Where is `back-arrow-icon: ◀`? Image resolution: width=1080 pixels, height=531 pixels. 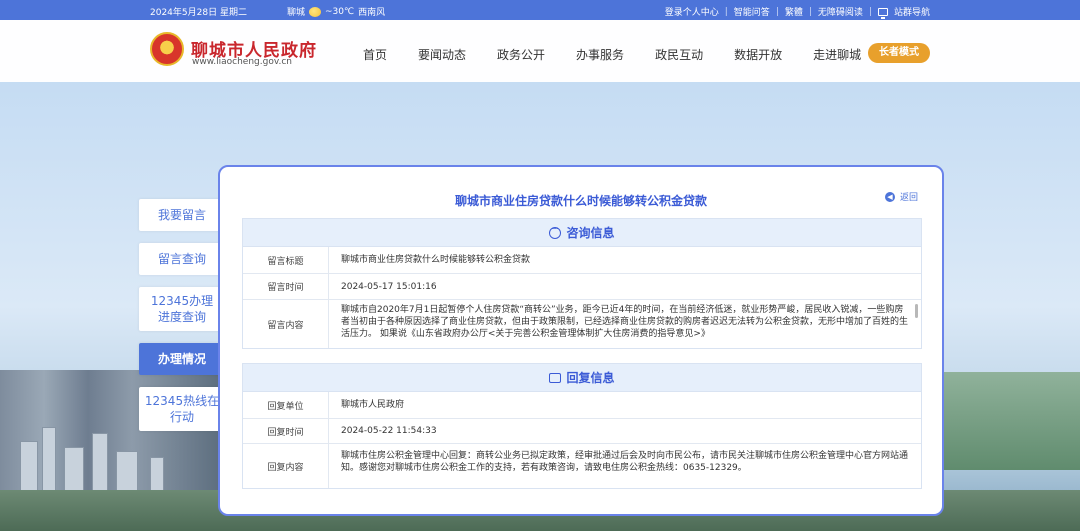 back-arrow-icon: ◀ is located at coordinates (890, 196).